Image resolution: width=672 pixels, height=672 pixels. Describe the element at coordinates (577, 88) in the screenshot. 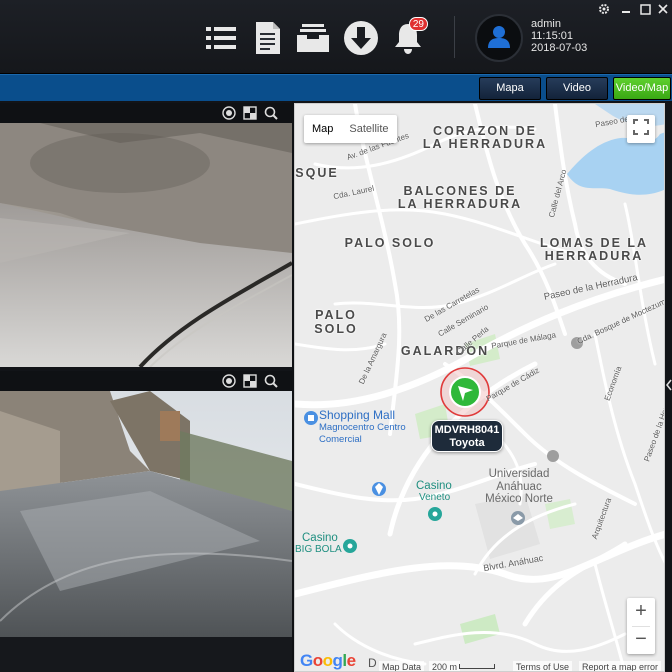

I see `tab-video: Video` at that location.